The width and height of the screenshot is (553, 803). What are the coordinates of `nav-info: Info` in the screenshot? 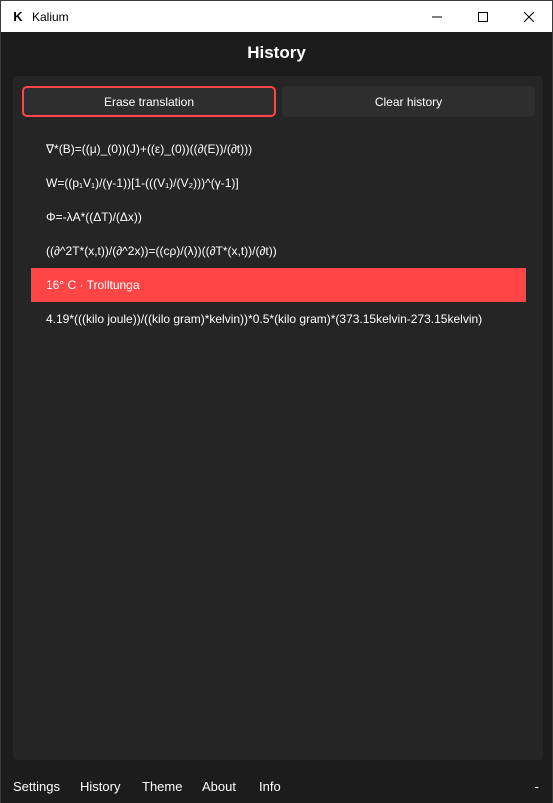 It's located at (270, 786).